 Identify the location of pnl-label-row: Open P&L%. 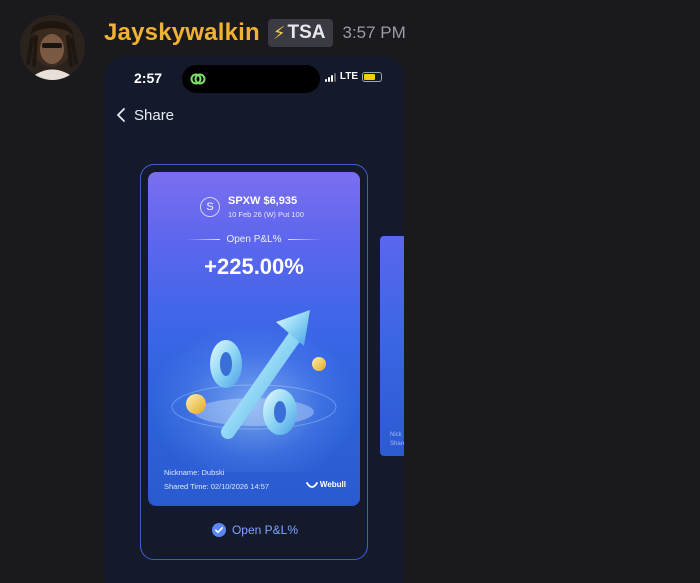
(254, 239).